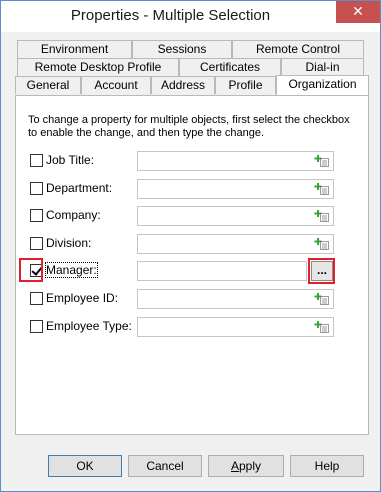  What do you see at coordinates (70, 160) in the screenshot?
I see `field-label: Job Title:` at bounding box center [70, 160].